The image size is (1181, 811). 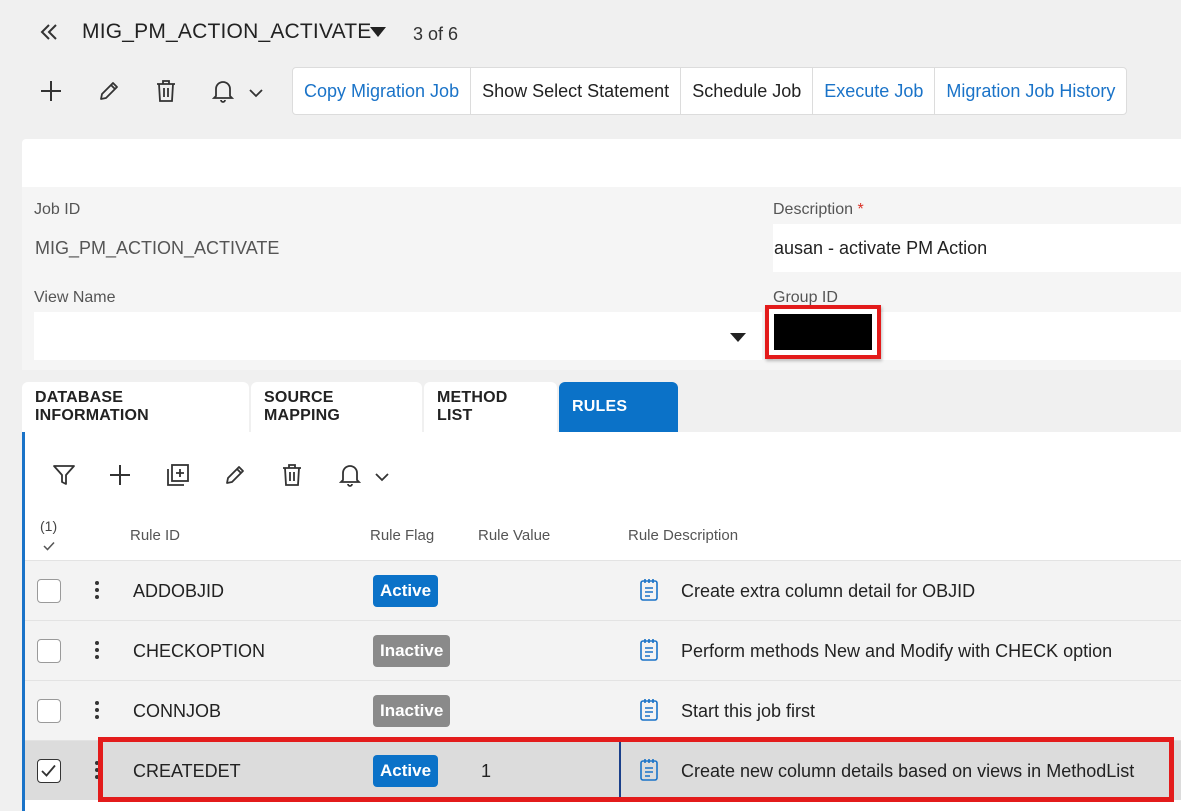 What do you see at coordinates (603, 710) in the screenshot?
I see `table-row: CONNJOB Inactive Start this job first` at bounding box center [603, 710].